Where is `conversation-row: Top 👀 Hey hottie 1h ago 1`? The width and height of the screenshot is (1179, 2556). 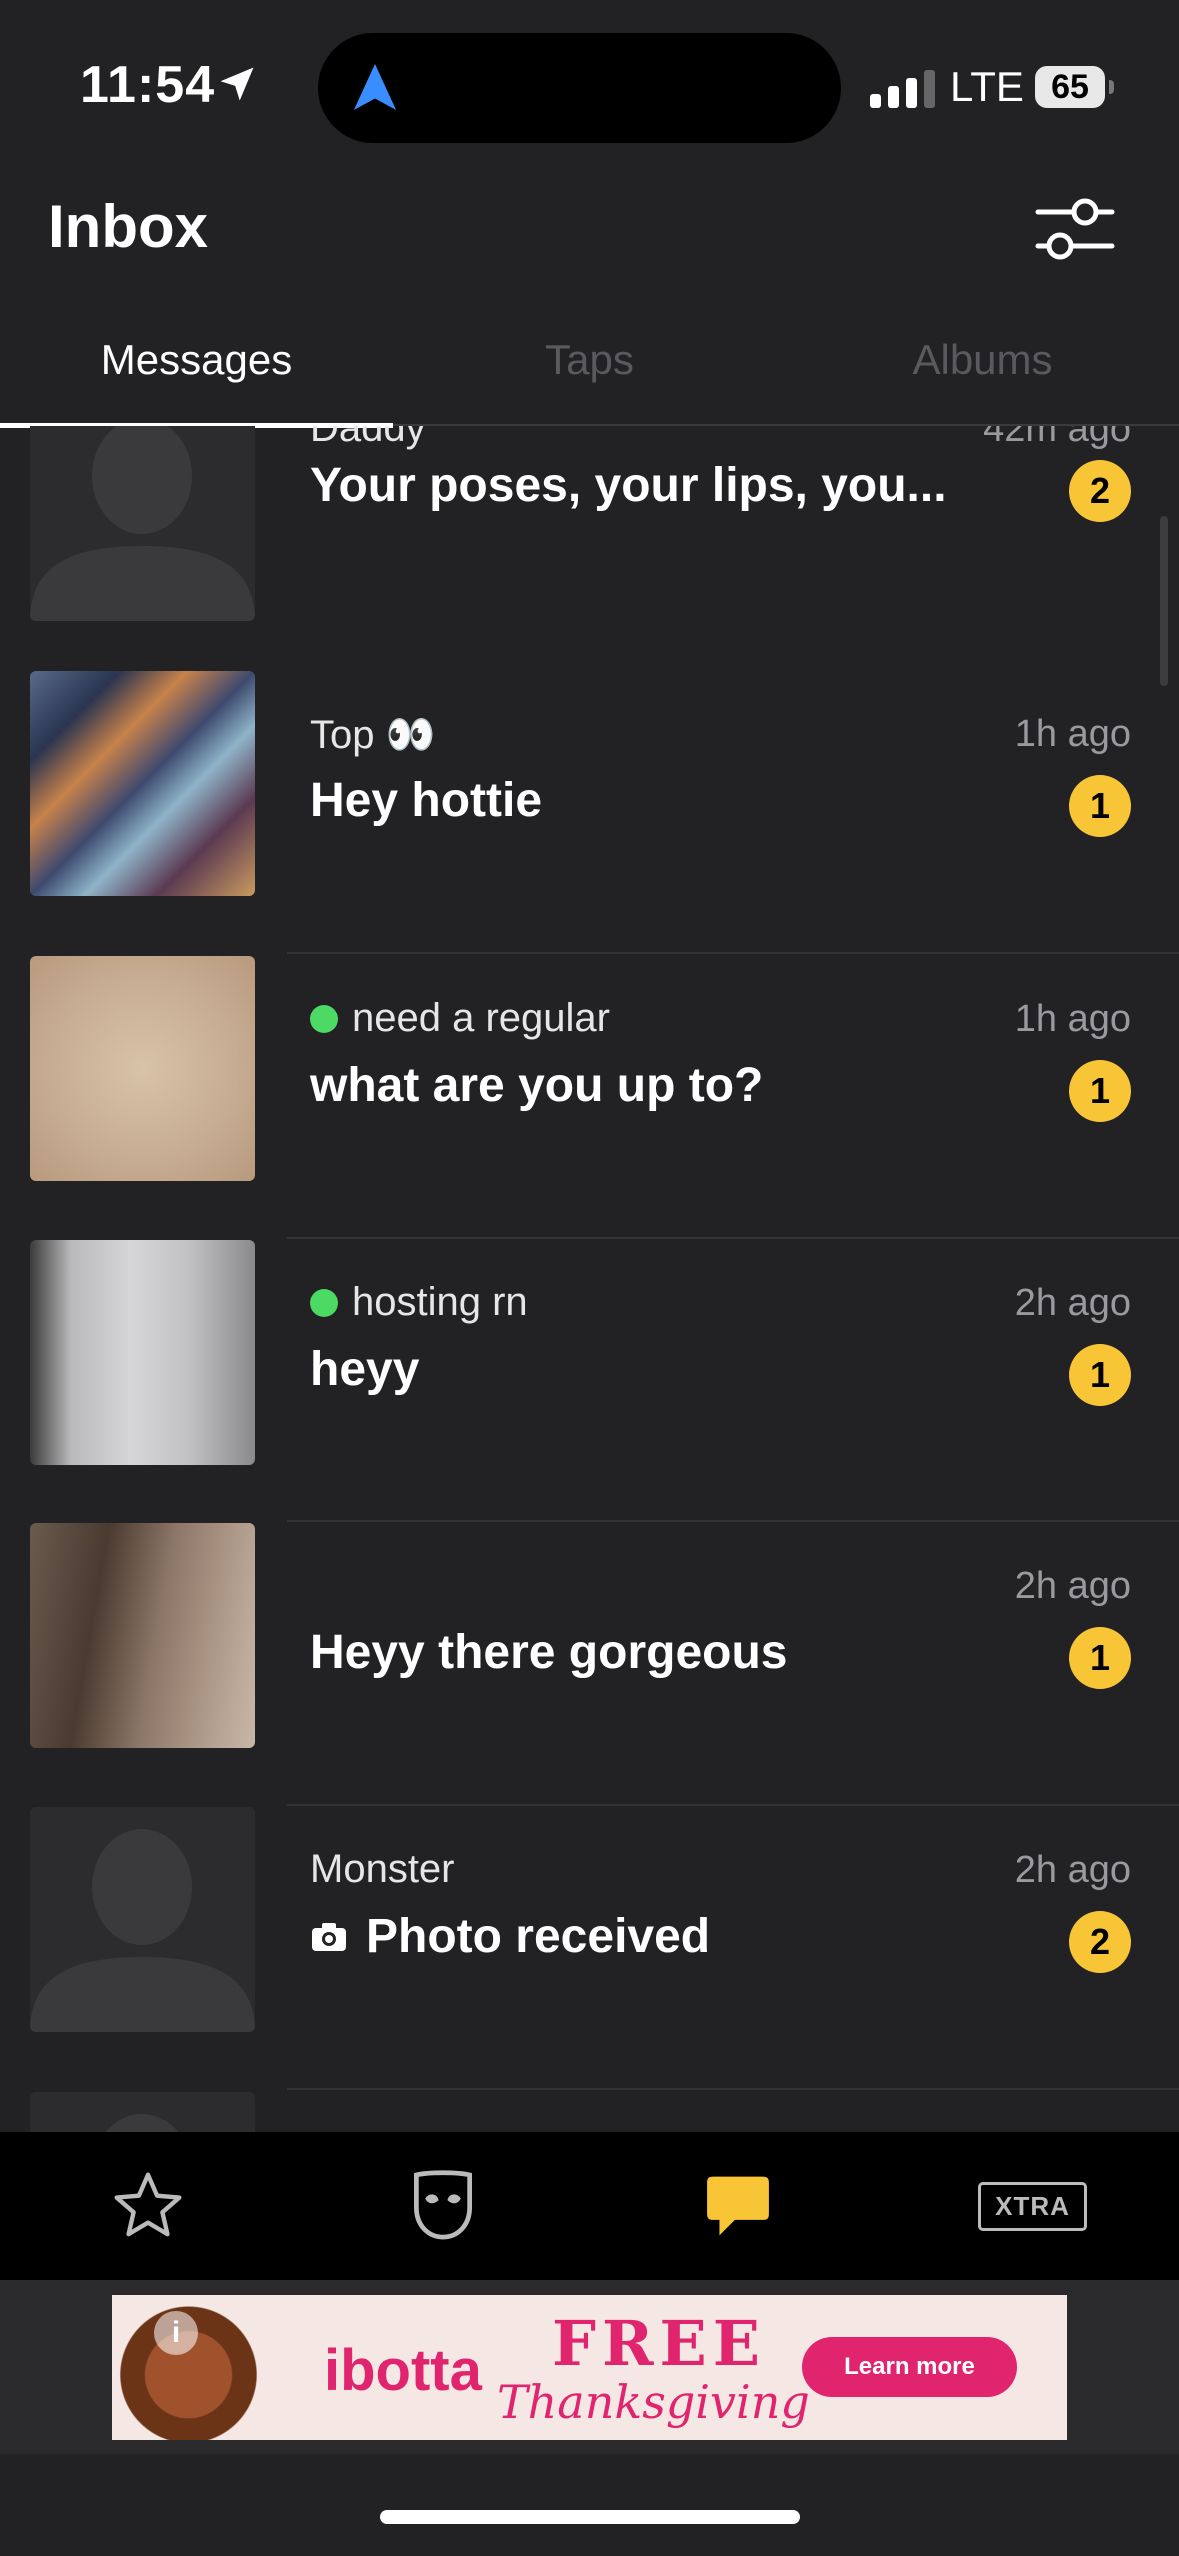
conversation-row: Top 👀 Hey hottie 1h ago 1 is located at coordinates (589, 813).